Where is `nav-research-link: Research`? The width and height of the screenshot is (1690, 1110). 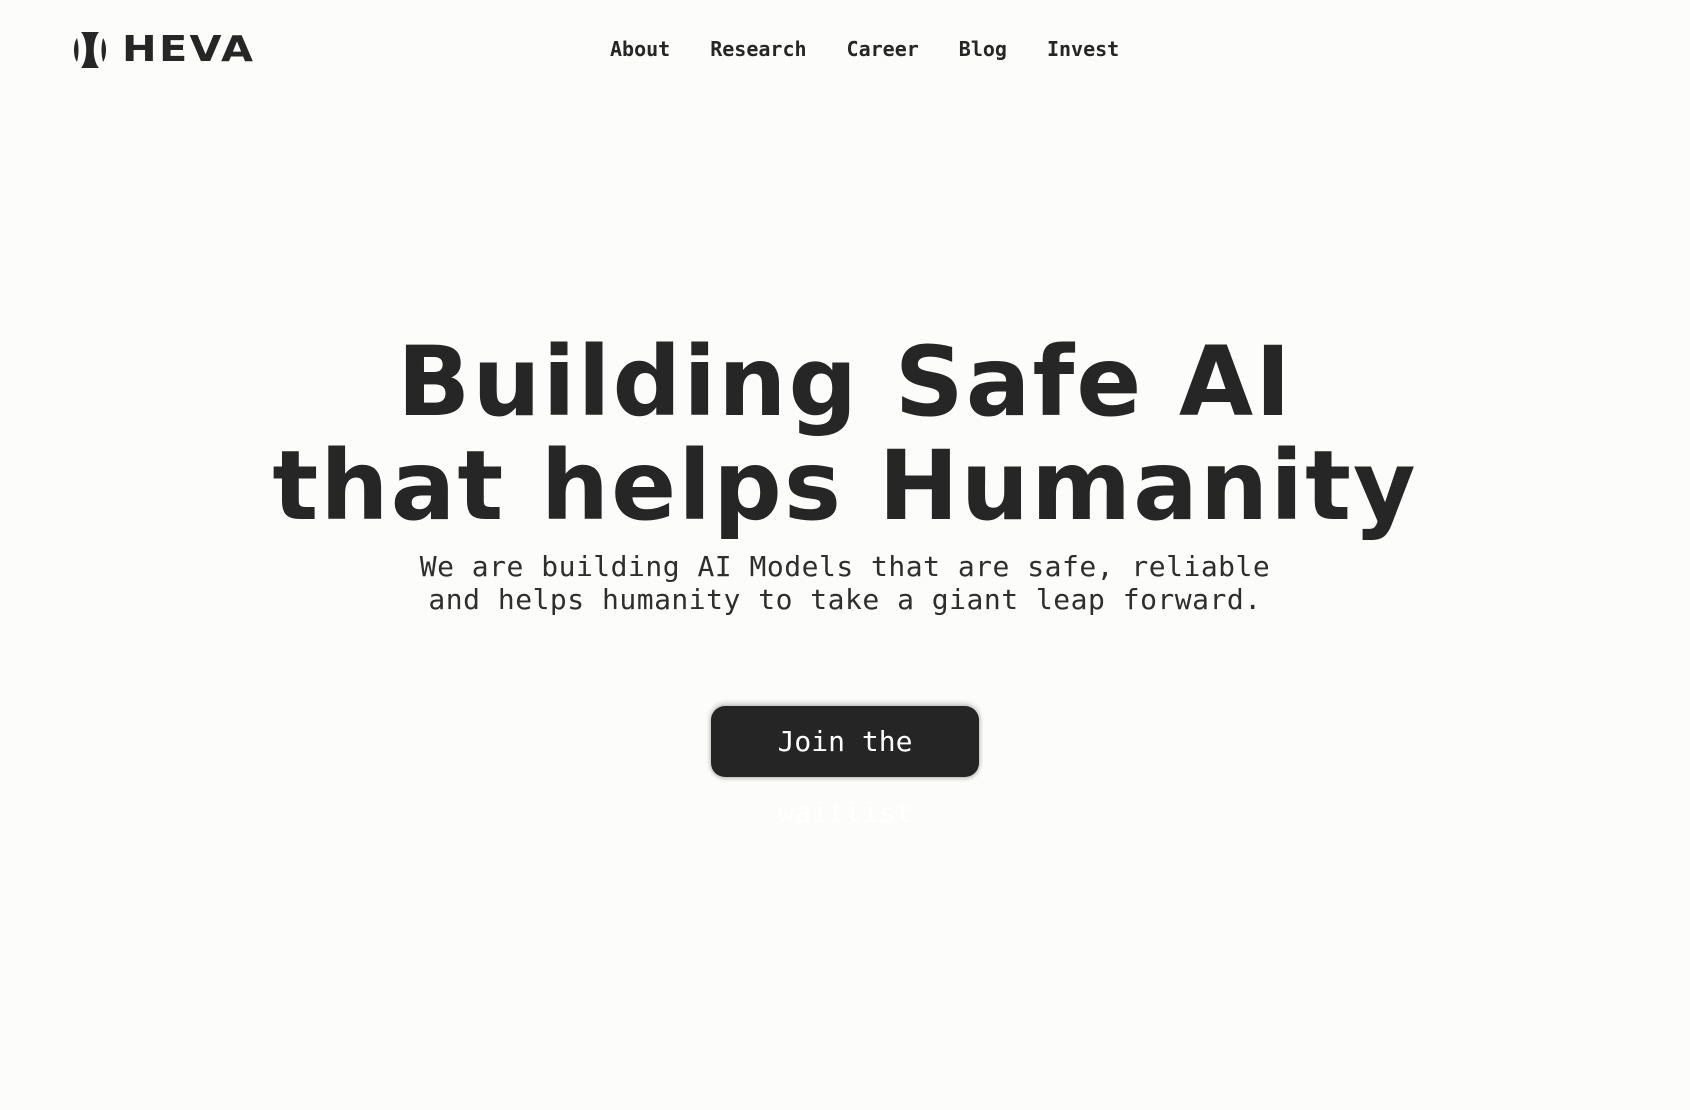 nav-research-link: Research is located at coordinates (758, 49).